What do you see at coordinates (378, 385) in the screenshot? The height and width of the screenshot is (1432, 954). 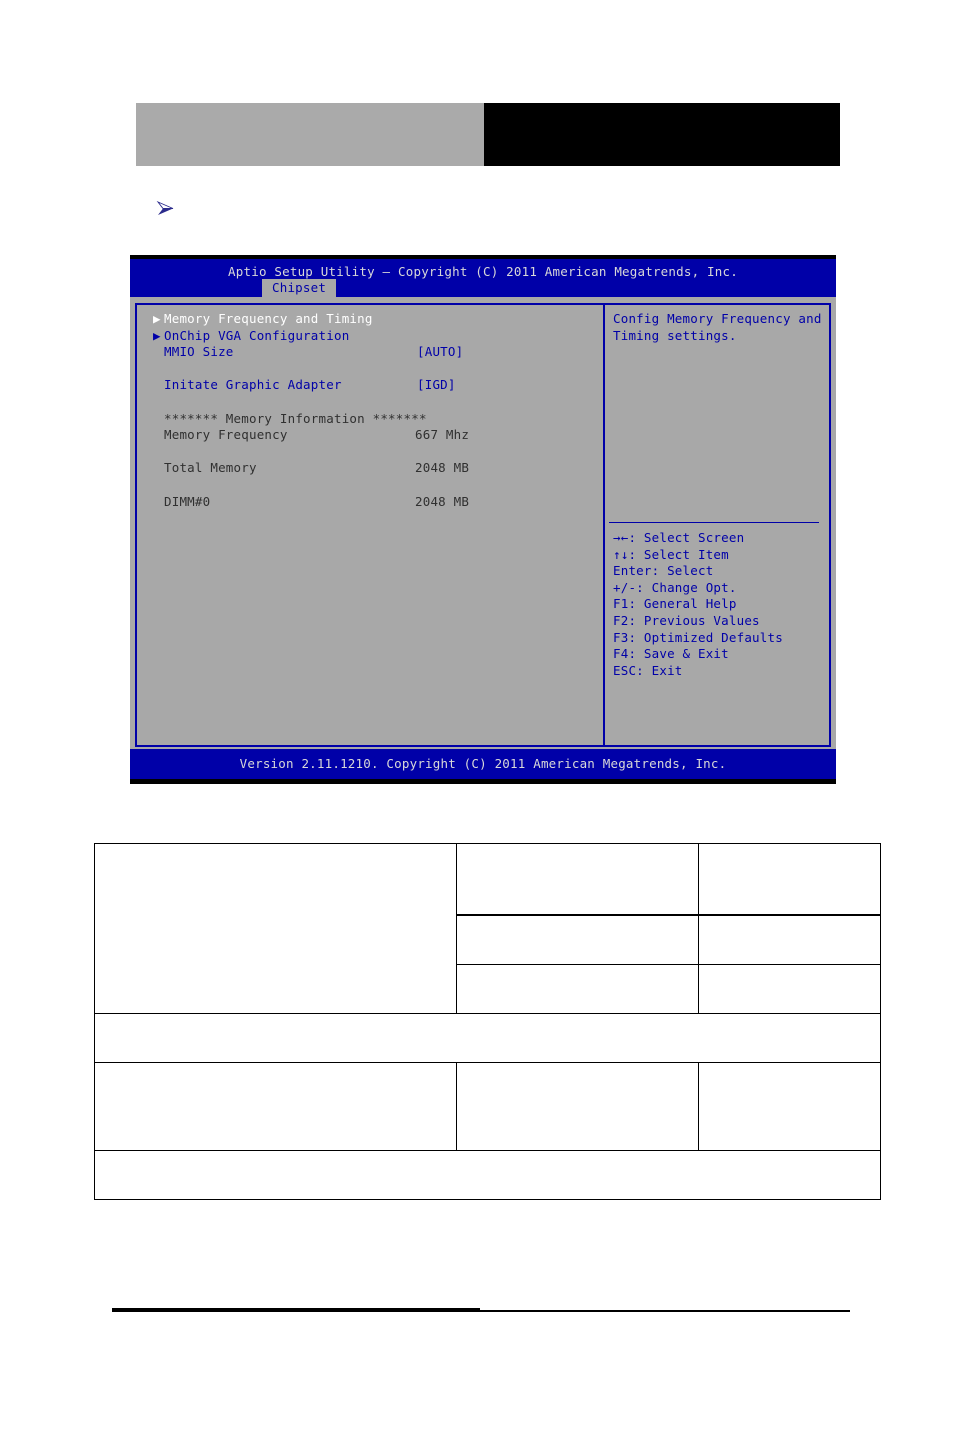 I see `bios-menu-item: Initate Graphic Adapter [IGD]` at bounding box center [378, 385].